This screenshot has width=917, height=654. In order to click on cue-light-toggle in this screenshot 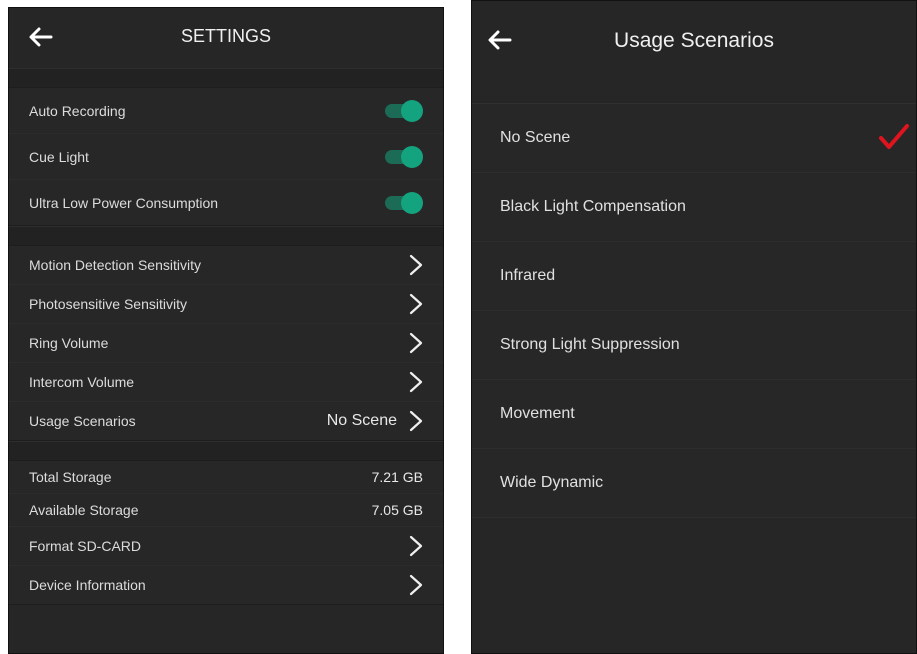, I will do `click(403, 156)`.